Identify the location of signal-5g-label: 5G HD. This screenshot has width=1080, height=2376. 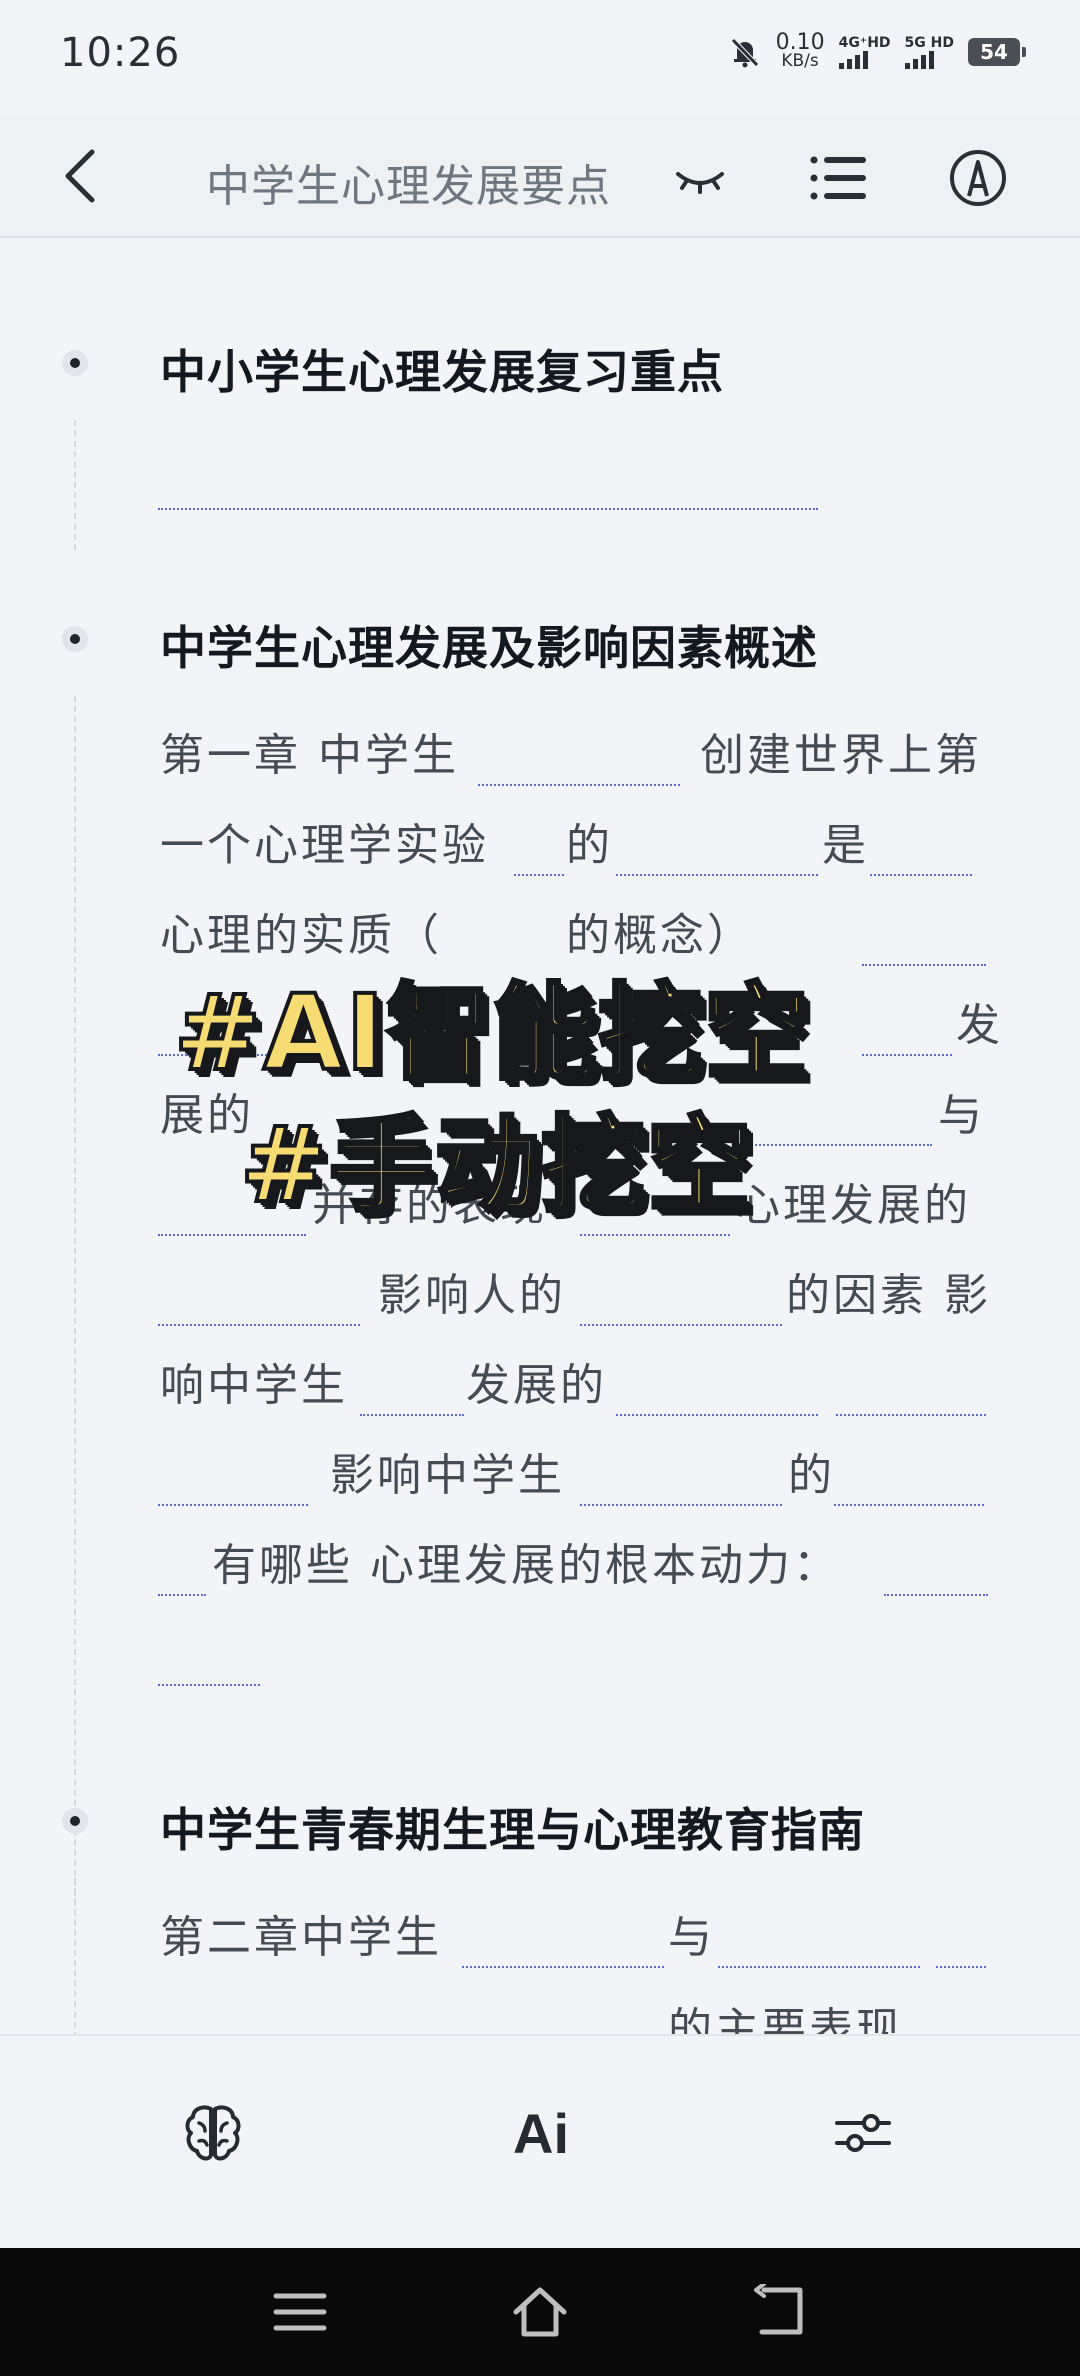
(929, 43).